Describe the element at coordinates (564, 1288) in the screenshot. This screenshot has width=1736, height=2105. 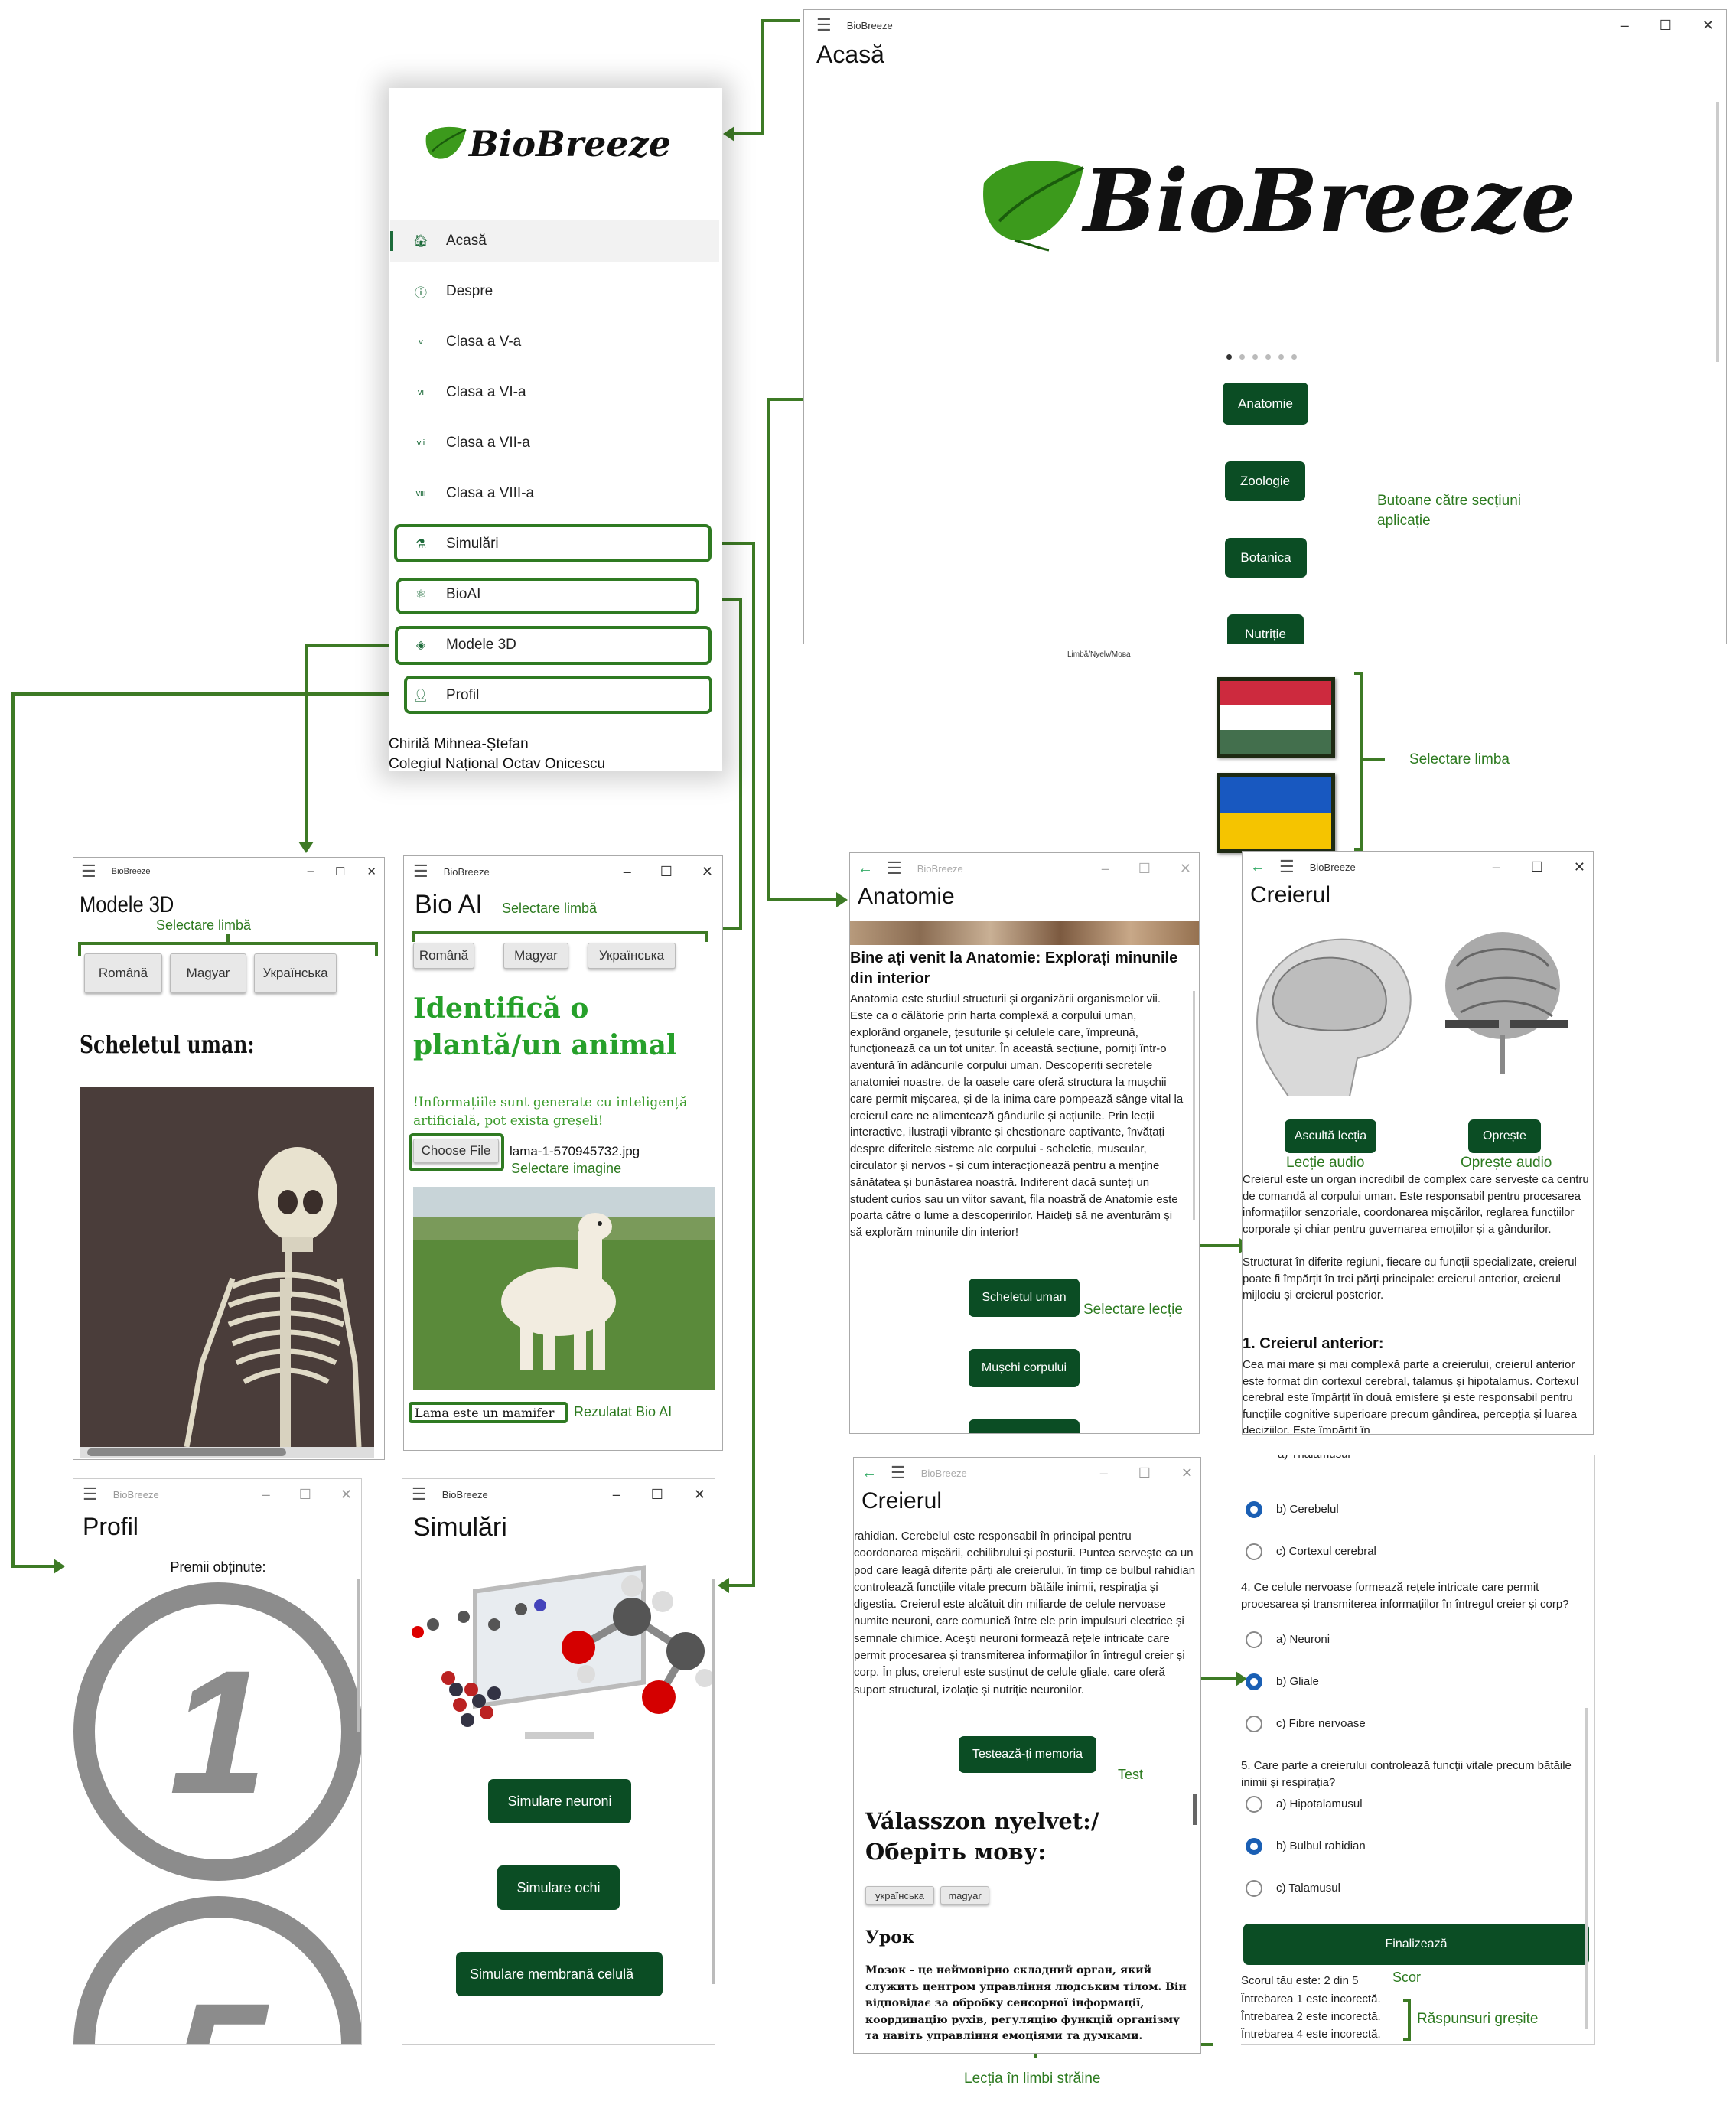
I see `llama-image` at that location.